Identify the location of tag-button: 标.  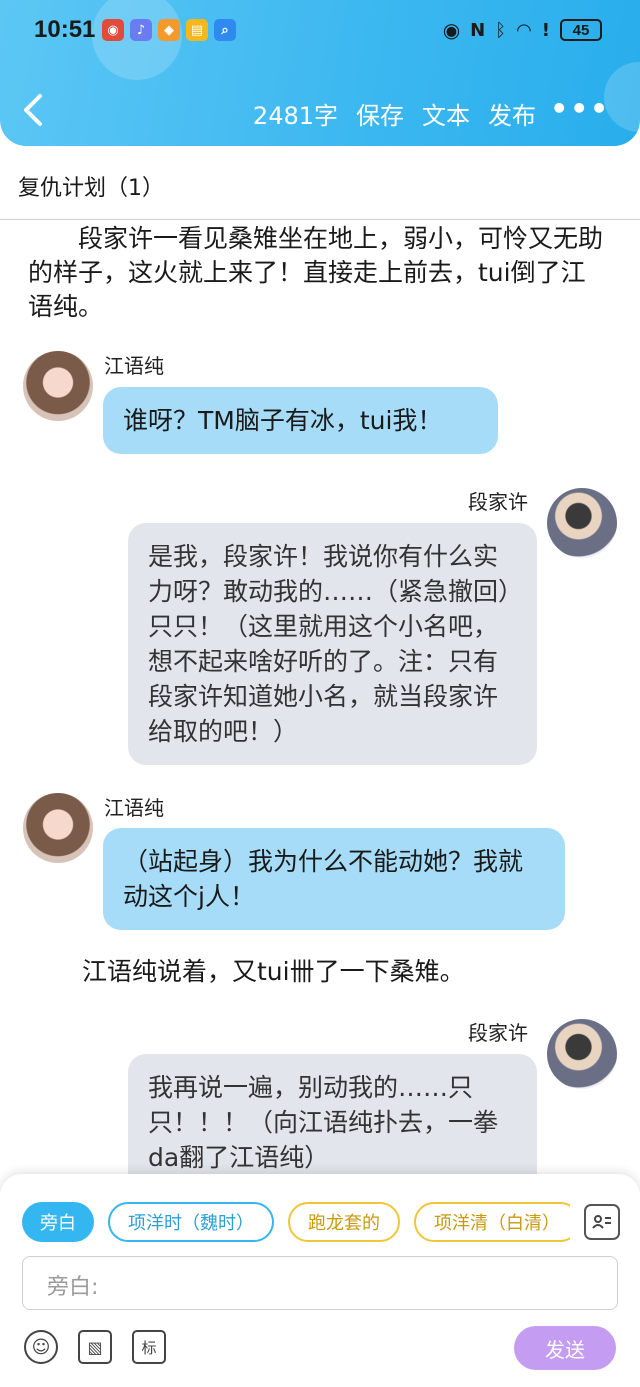
(149, 1347).